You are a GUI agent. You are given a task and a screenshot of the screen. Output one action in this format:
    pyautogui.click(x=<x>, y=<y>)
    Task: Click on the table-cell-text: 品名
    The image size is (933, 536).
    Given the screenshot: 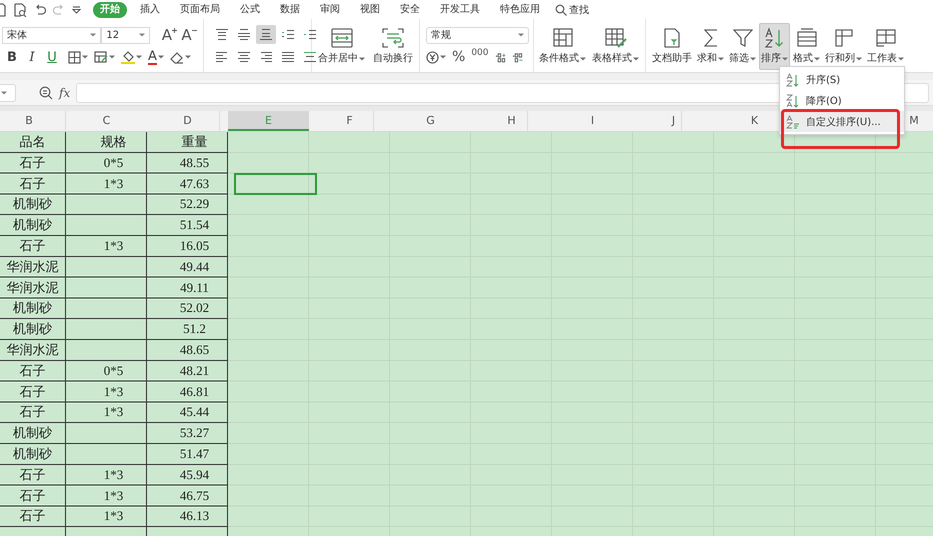 What is the action you would take?
    pyautogui.click(x=32, y=142)
    